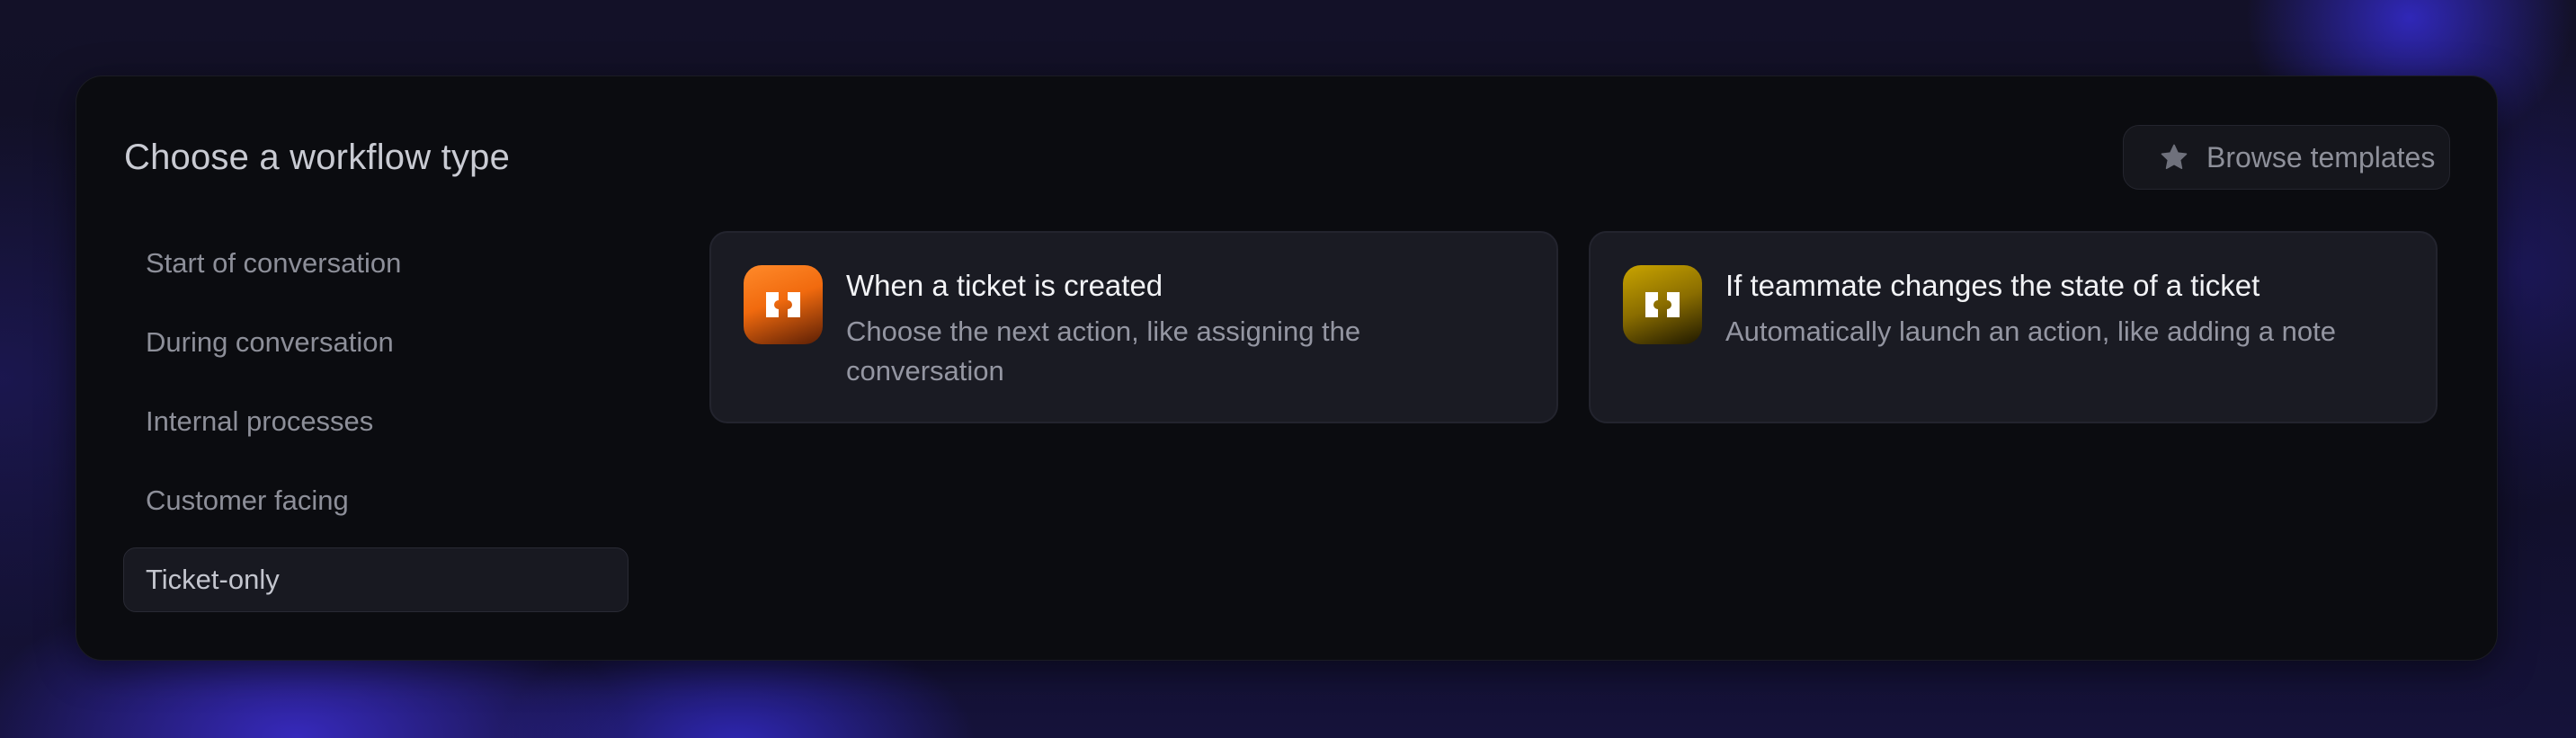 The width and height of the screenshot is (2576, 738). What do you see at coordinates (376, 263) in the screenshot?
I see `category-start-of-conversation: Start of conversation` at bounding box center [376, 263].